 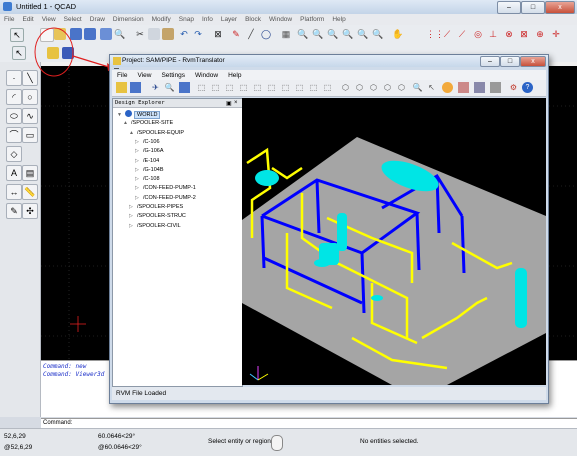 What do you see at coordinates (463, 87) in the screenshot?
I see `rvm-wireframe-icon` at bounding box center [463, 87].